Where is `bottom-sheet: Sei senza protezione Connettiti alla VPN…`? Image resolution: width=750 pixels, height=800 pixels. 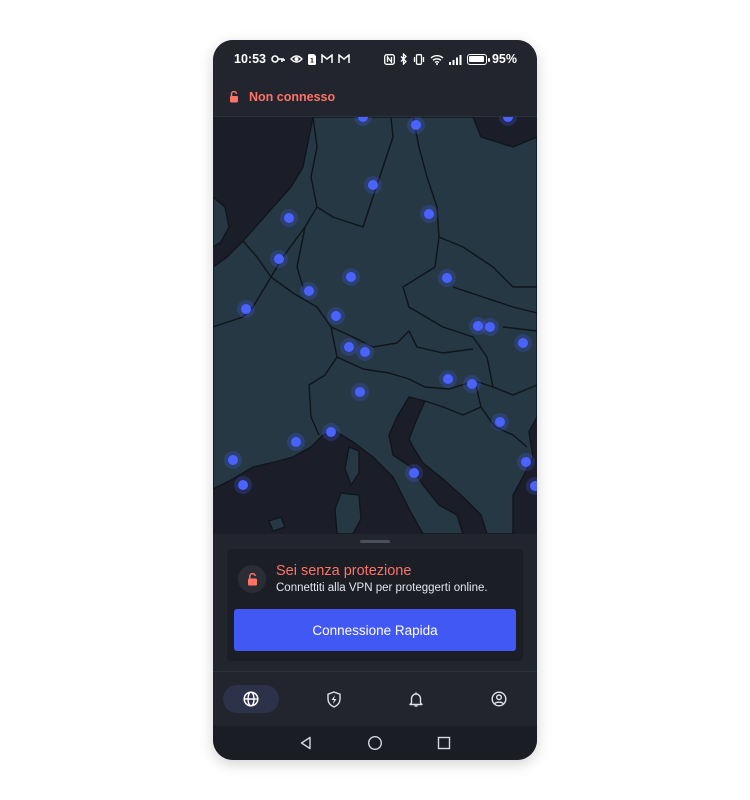 bottom-sheet: Sei senza protezione Connettiti alla VPN… is located at coordinates (375, 602).